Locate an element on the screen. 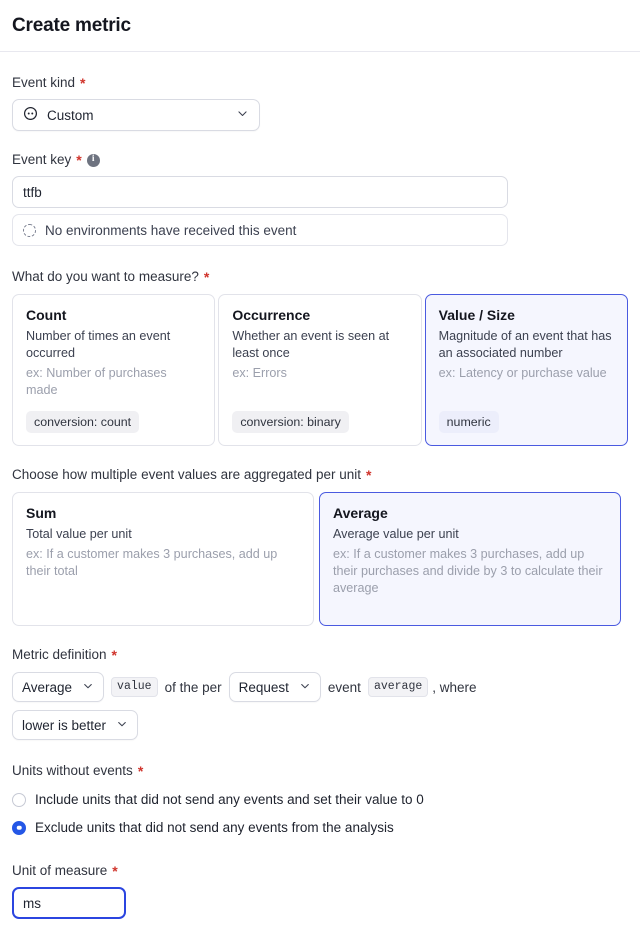 This screenshot has height=935, width=640. page-header: Create metric is located at coordinates (320, 26).